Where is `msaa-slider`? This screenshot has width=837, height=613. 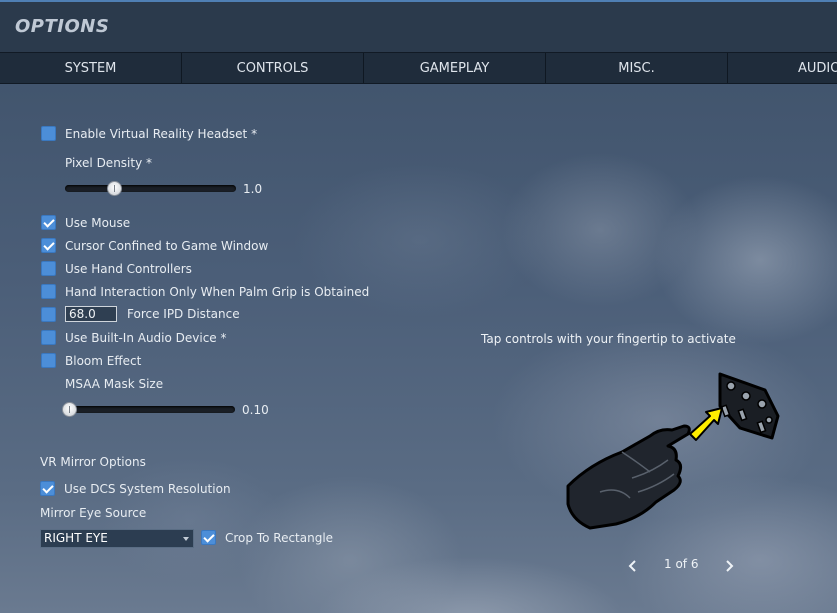 msaa-slider is located at coordinates (149, 409).